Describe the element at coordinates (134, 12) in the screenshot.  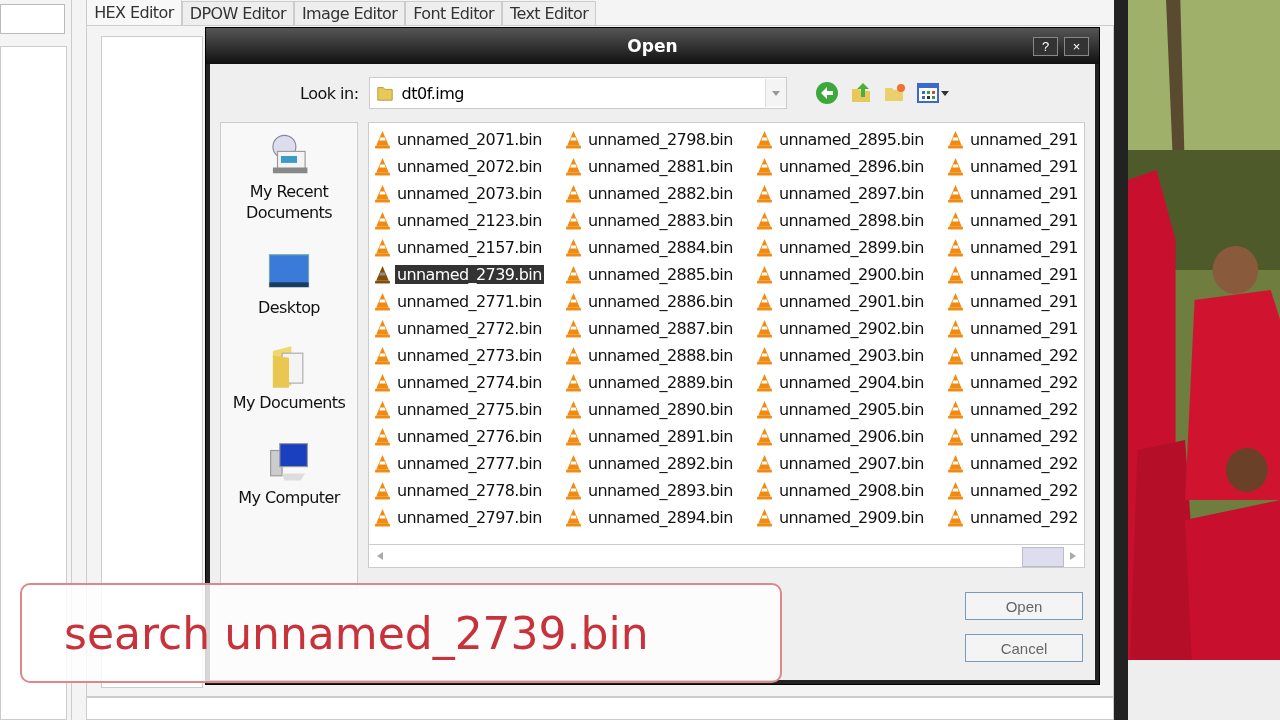
I see `editor-tab: HEX Editor` at that location.